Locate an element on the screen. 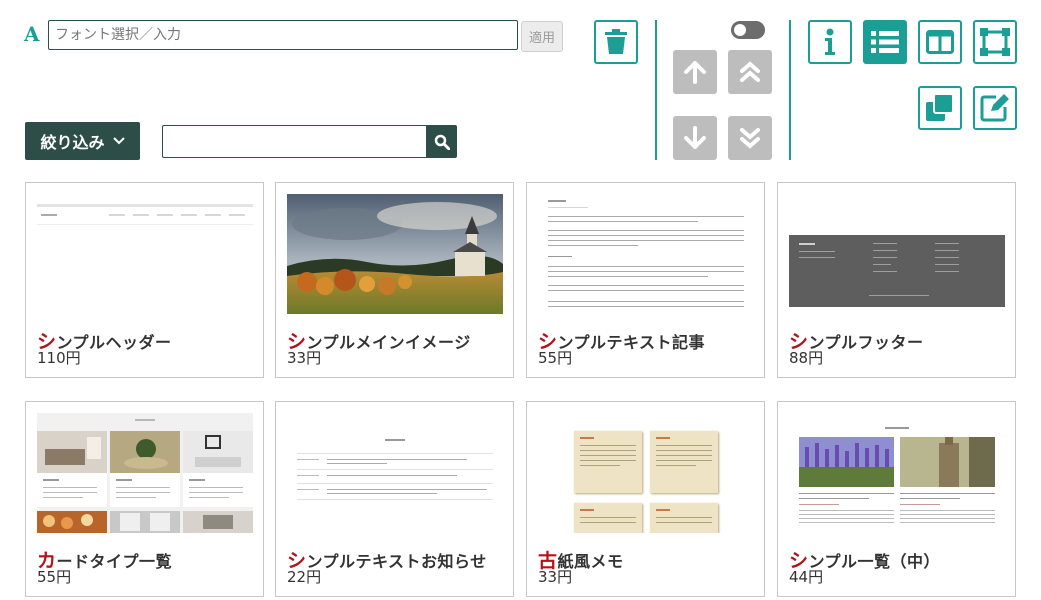 The width and height of the screenshot is (1041, 600). template-card: シンプルテキスト記事 55円 is located at coordinates (645, 280).